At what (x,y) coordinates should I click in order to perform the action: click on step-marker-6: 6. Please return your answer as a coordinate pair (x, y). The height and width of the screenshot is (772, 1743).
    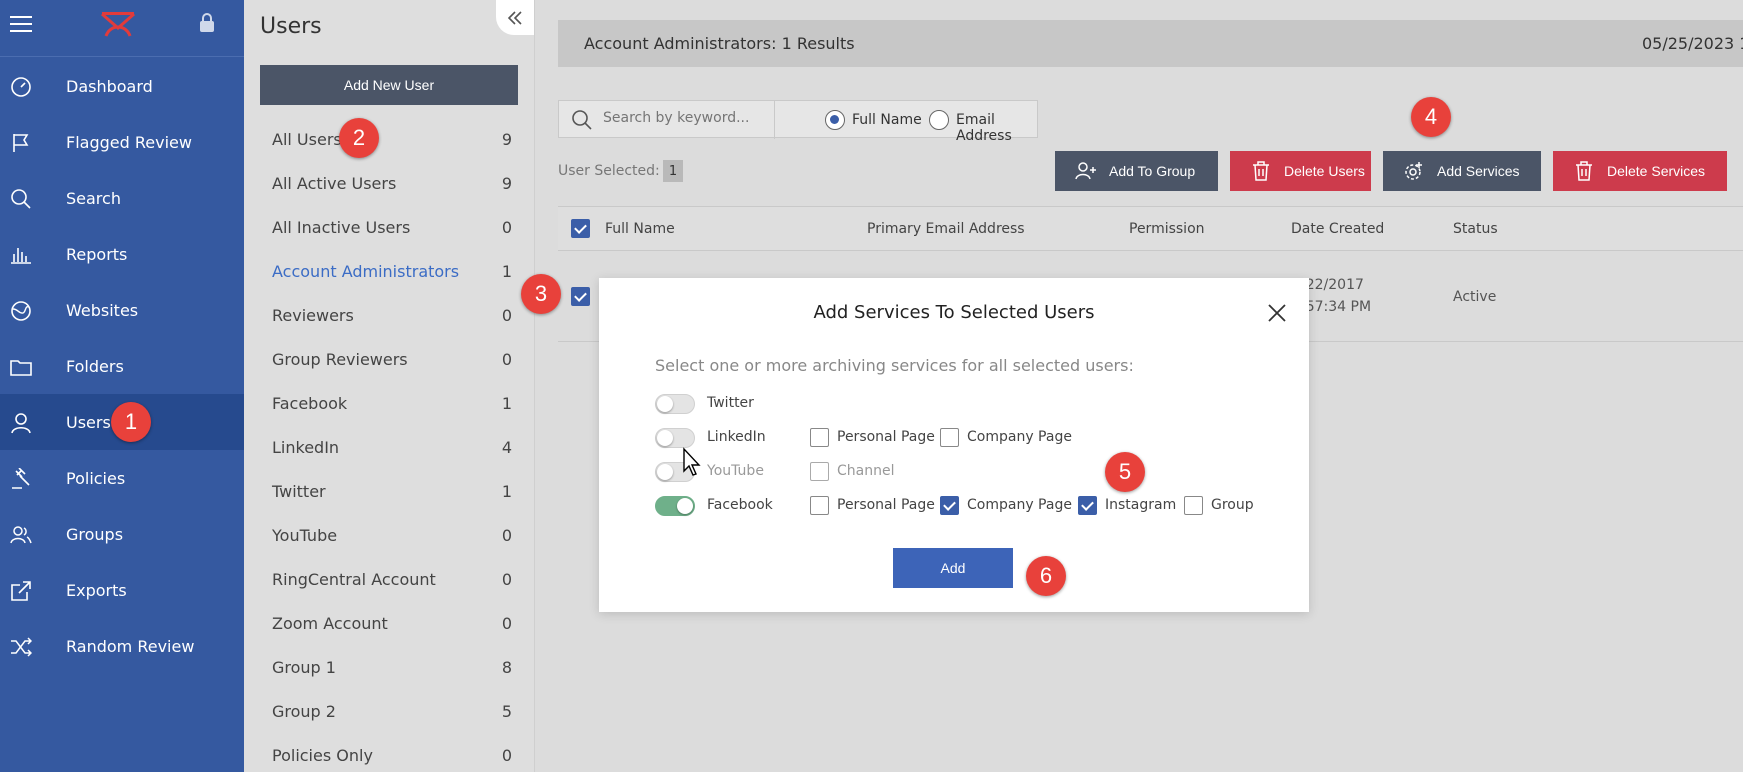
    Looking at the image, I should click on (1046, 576).